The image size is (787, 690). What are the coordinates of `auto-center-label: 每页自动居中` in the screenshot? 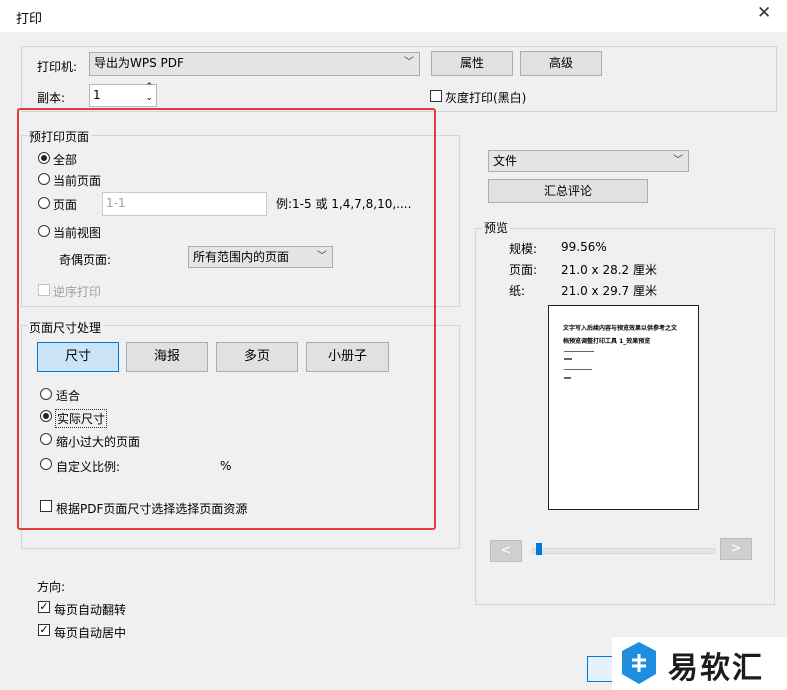 It's located at (90, 633).